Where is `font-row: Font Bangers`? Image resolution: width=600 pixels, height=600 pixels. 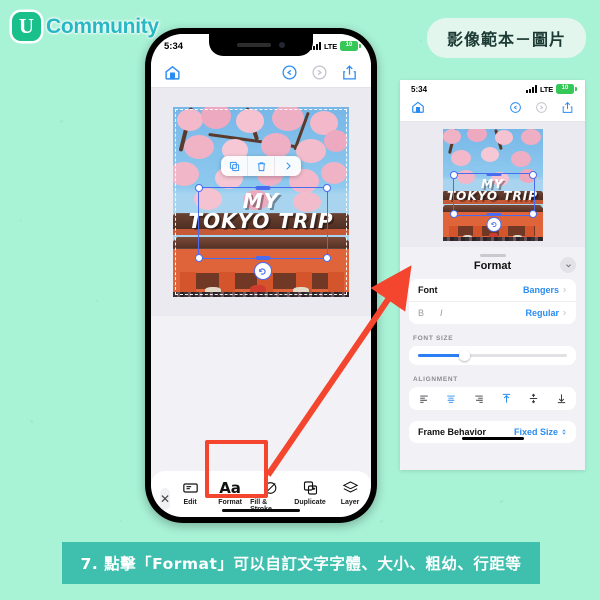
font-row: Font Bangers is located at coordinates (492, 290).